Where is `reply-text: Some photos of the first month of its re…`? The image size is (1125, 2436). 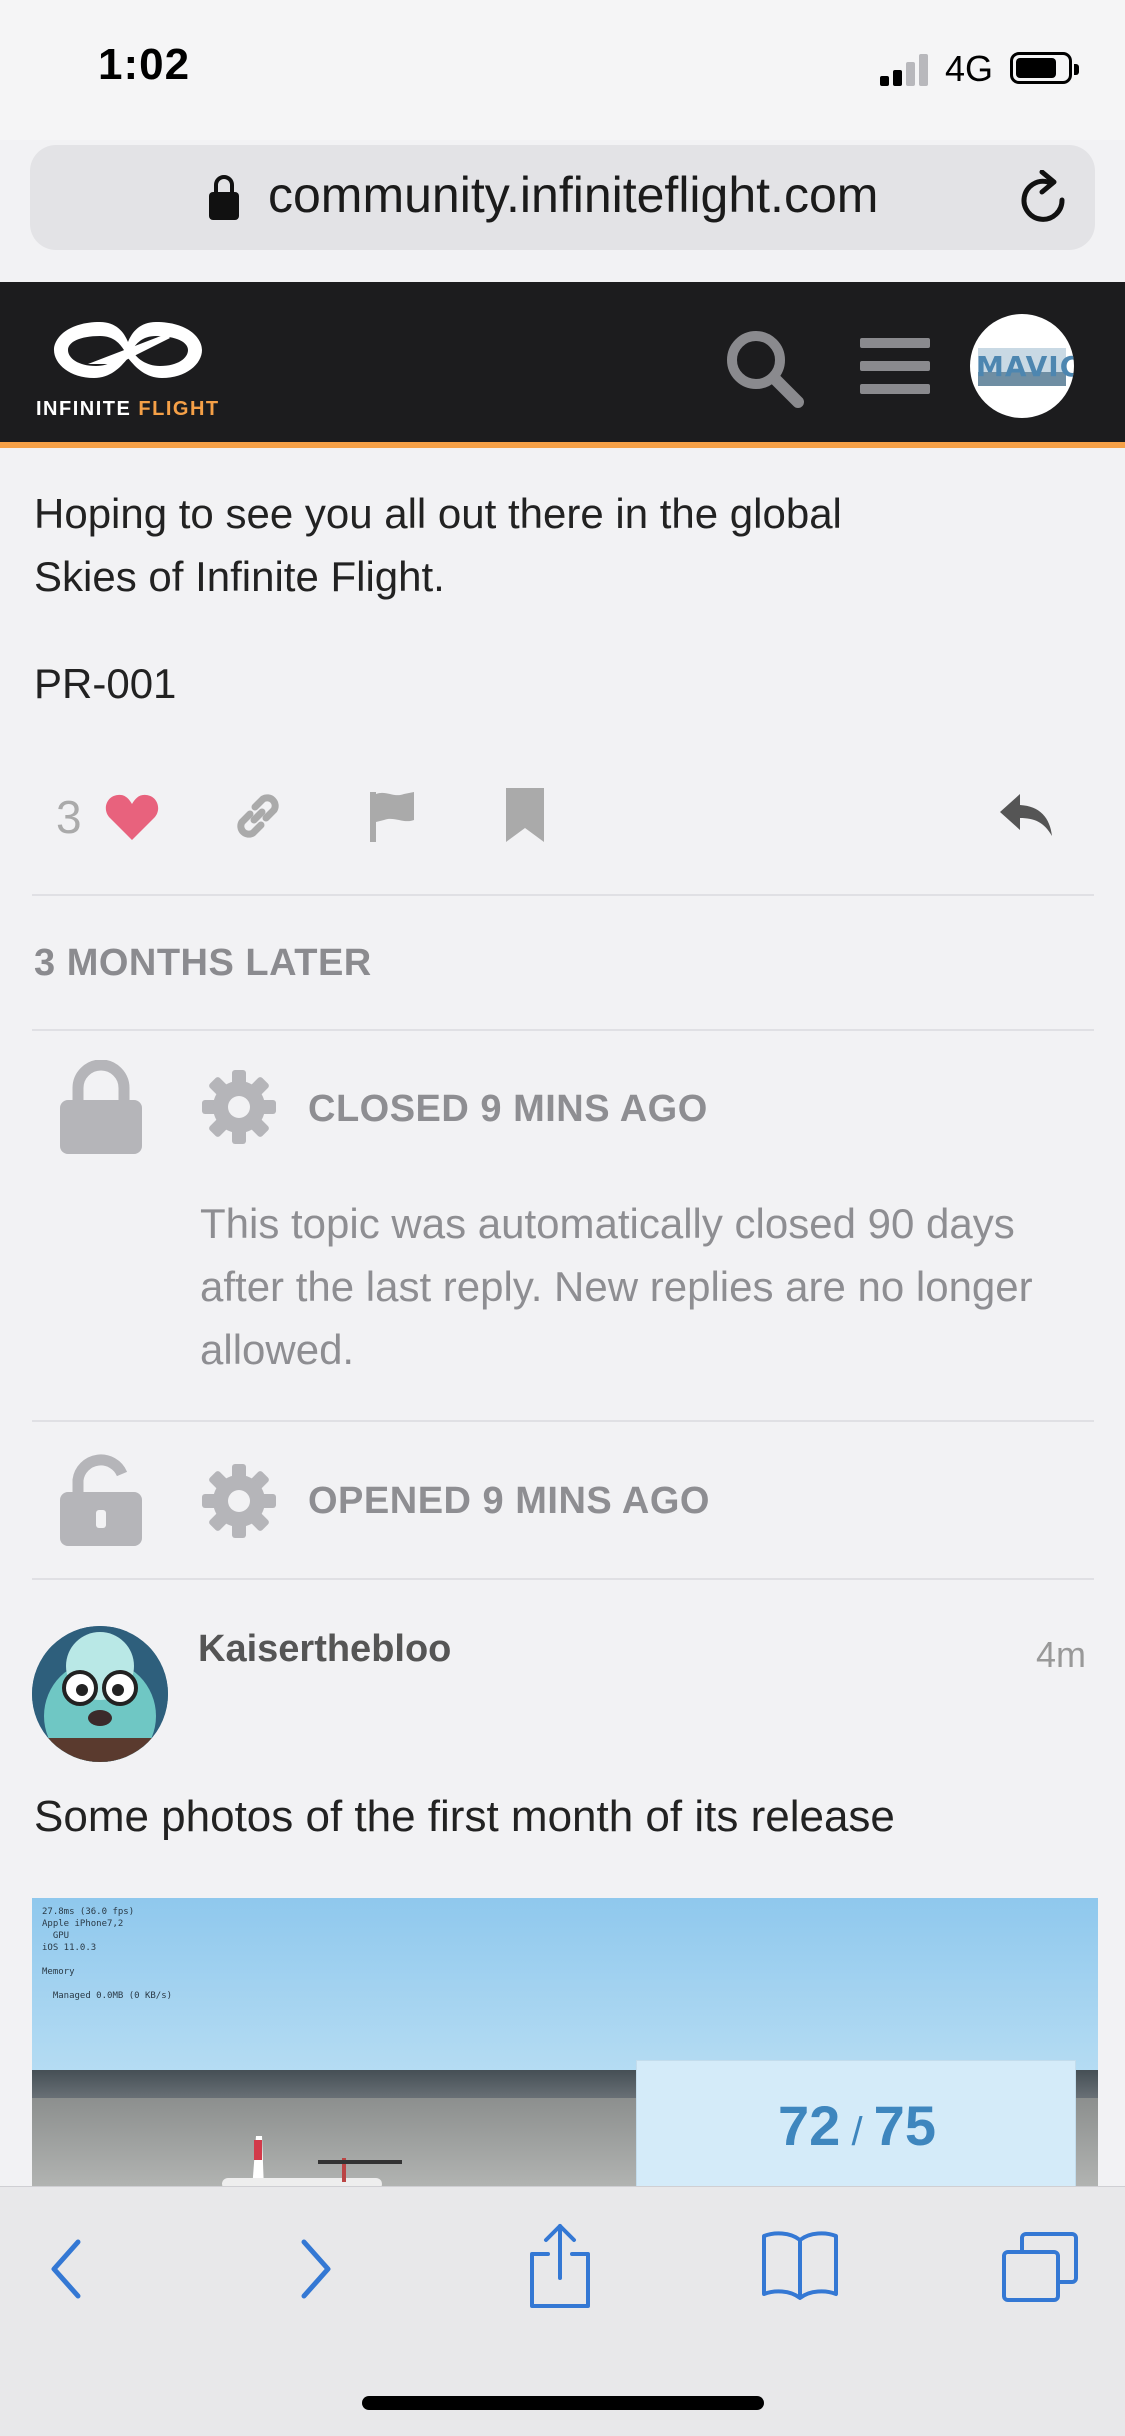 reply-text: Some photos of the first month of its re… is located at coordinates (464, 1816).